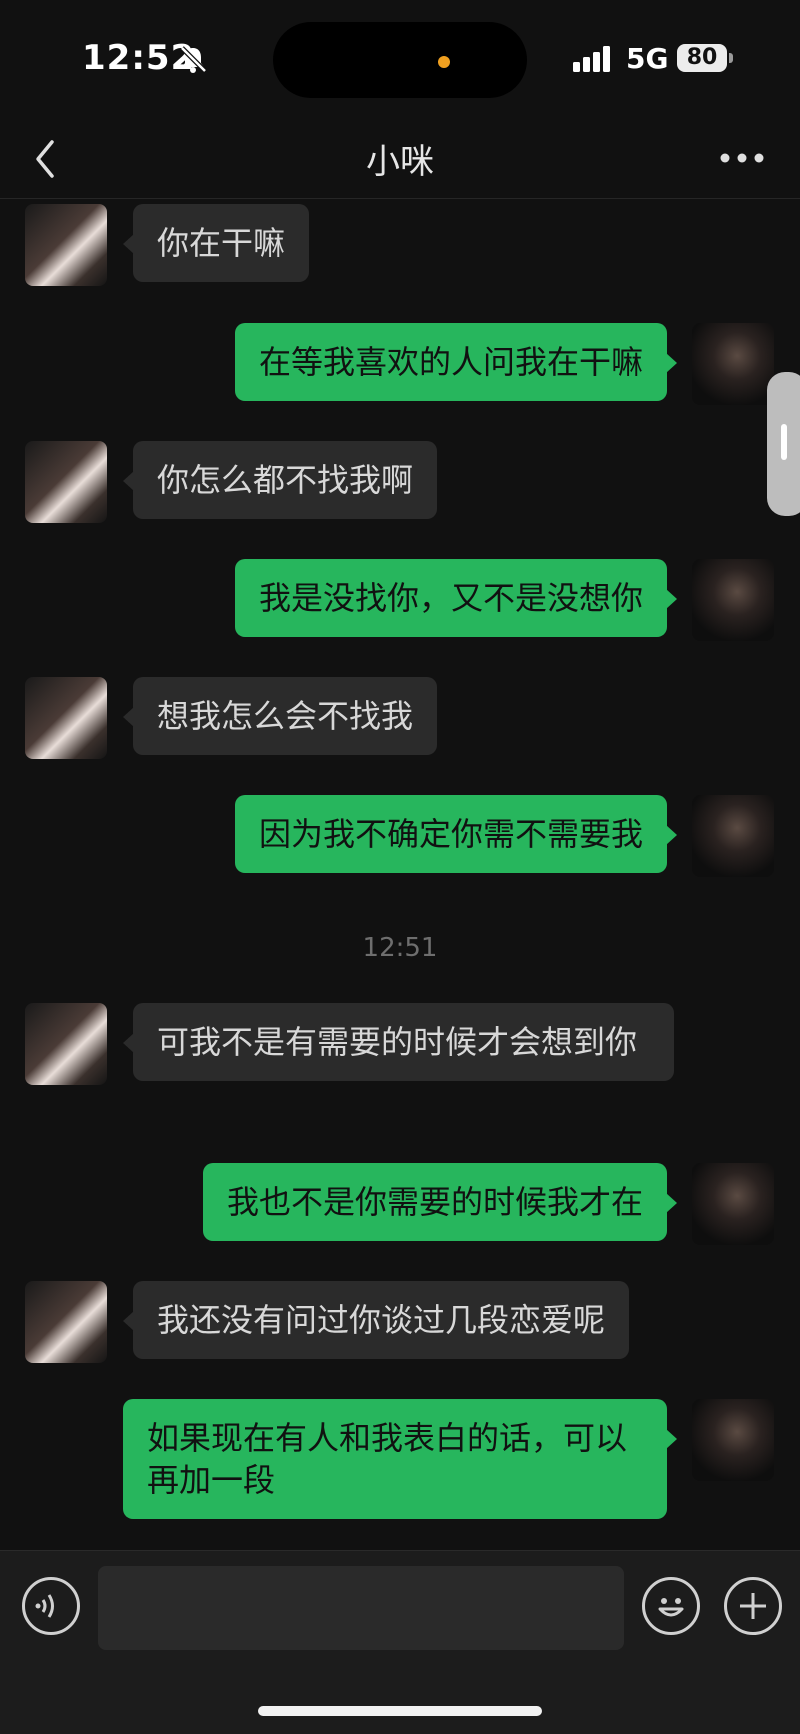  What do you see at coordinates (456, 362) in the screenshot?
I see `outgoing-message: 在等我喜欢的人问我在干嘛` at bounding box center [456, 362].